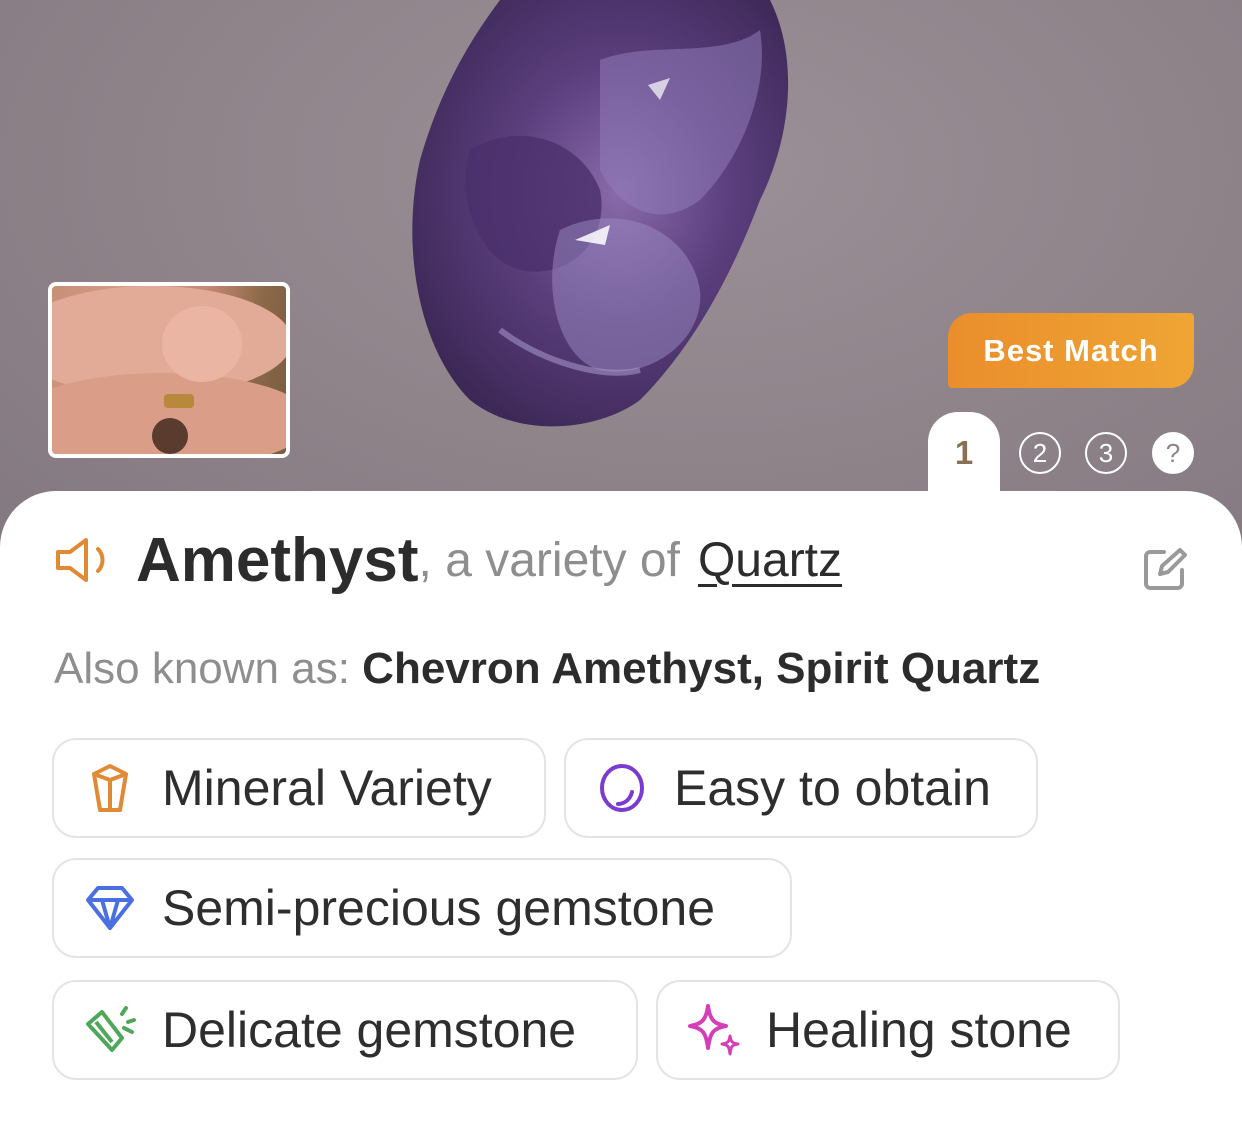  What do you see at coordinates (964, 457) in the screenshot?
I see `result-page-1-tab: 1` at bounding box center [964, 457].